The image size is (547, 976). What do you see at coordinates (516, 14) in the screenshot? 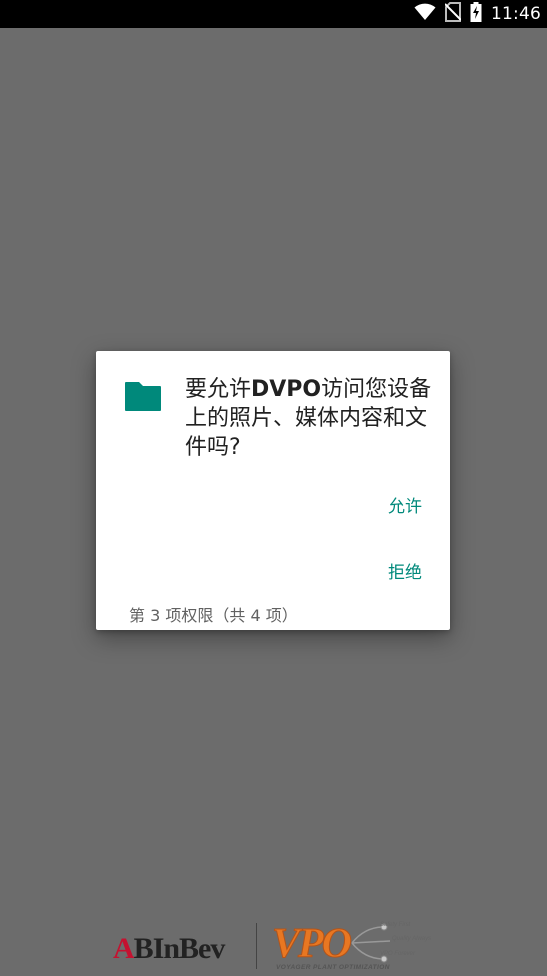
I see `status-time: 11:46` at bounding box center [516, 14].